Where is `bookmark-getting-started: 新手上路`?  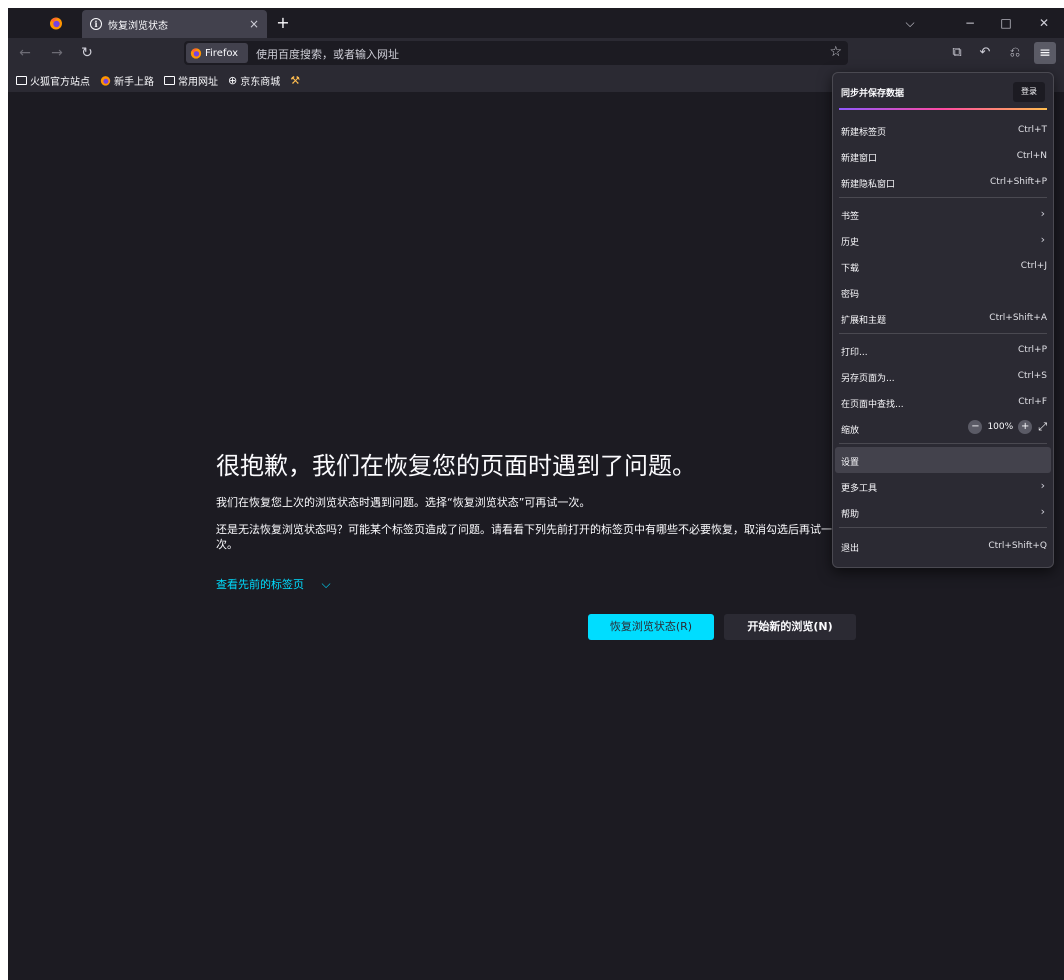
bookmark-getting-started: 新手上路 is located at coordinates (127, 80).